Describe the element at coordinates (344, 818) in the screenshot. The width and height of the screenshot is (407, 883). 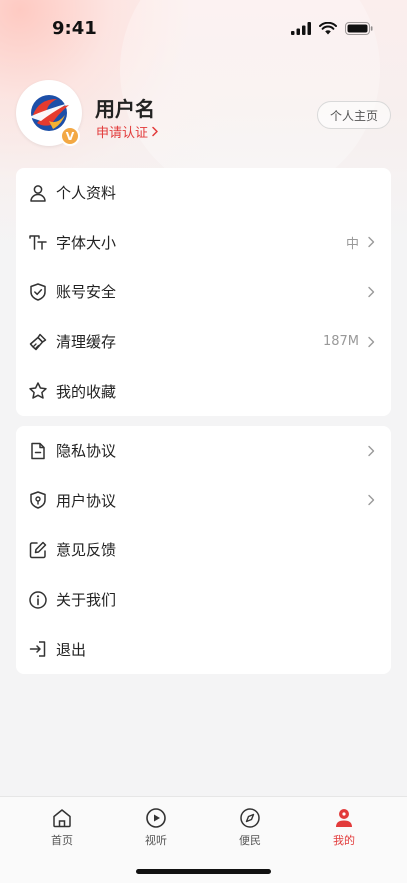
I see `person-icon` at that location.